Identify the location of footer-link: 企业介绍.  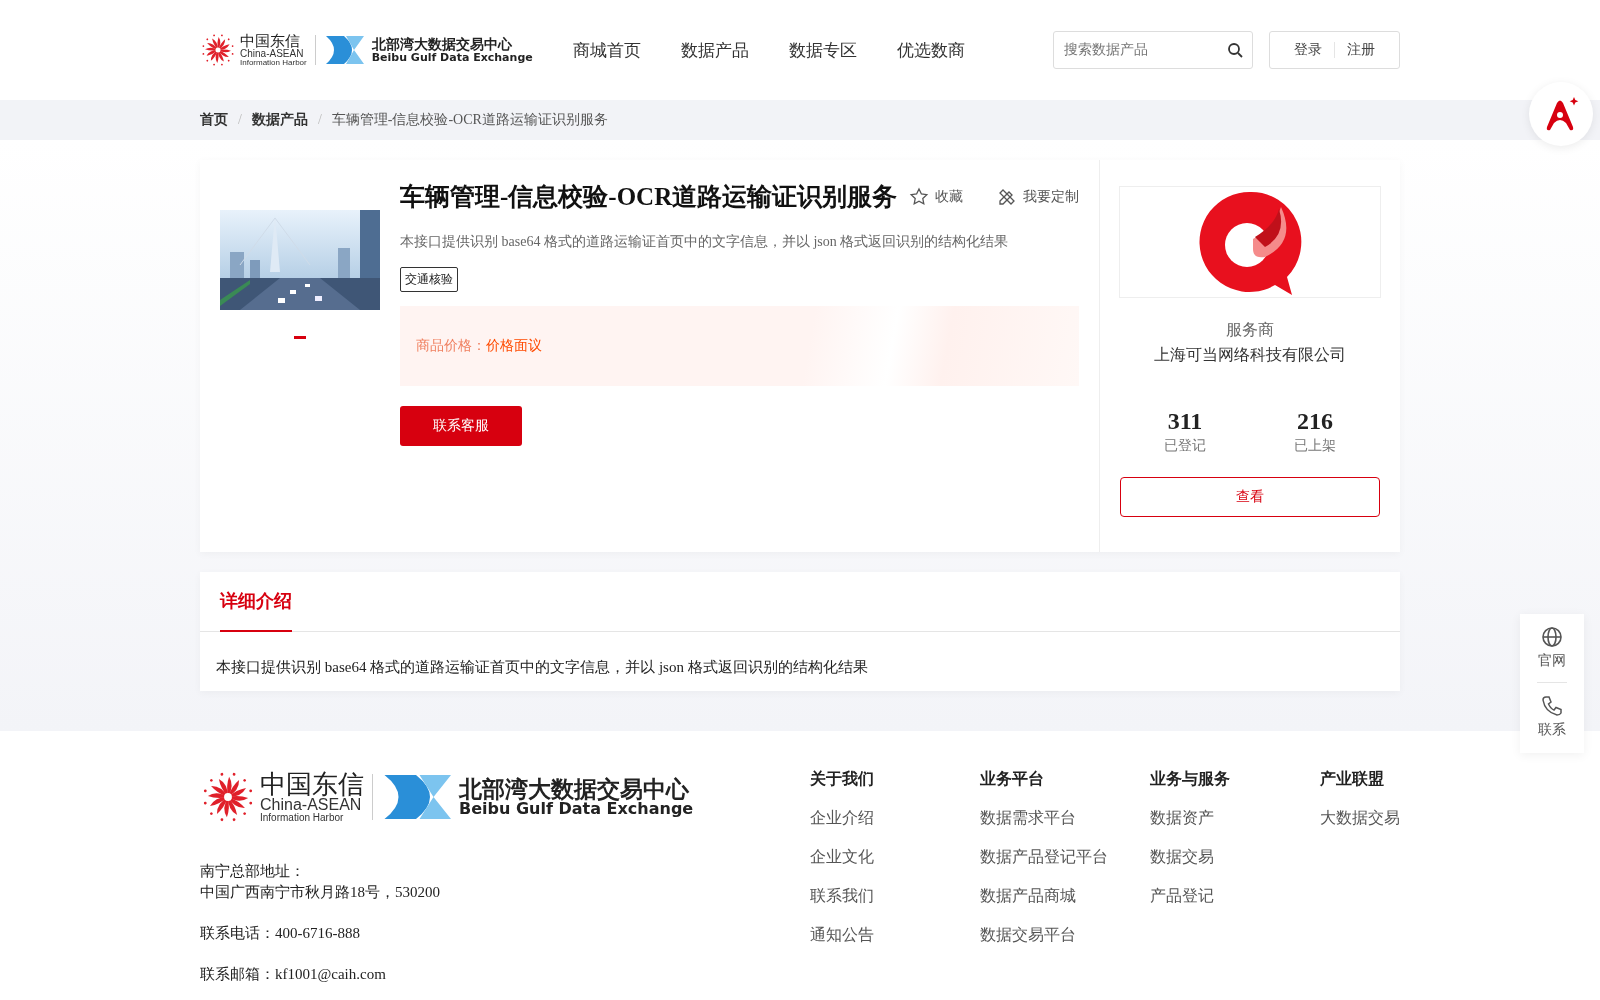
(895, 818).